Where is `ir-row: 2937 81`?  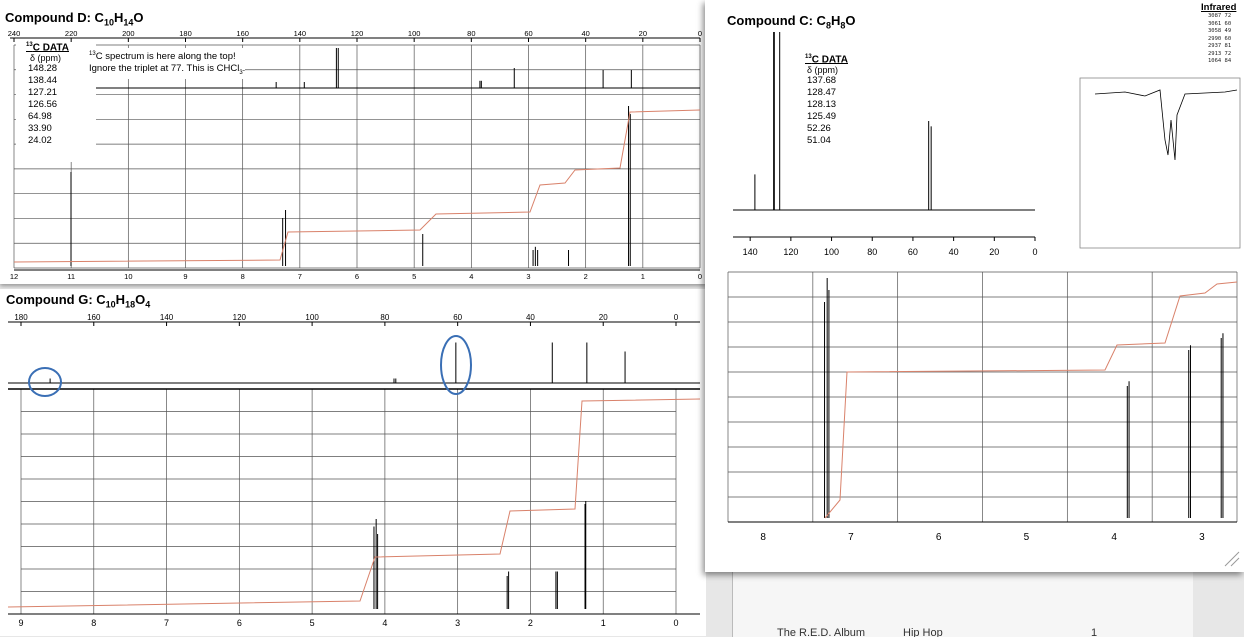
ir-row: 2937 81 is located at coordinates (1220, 46).